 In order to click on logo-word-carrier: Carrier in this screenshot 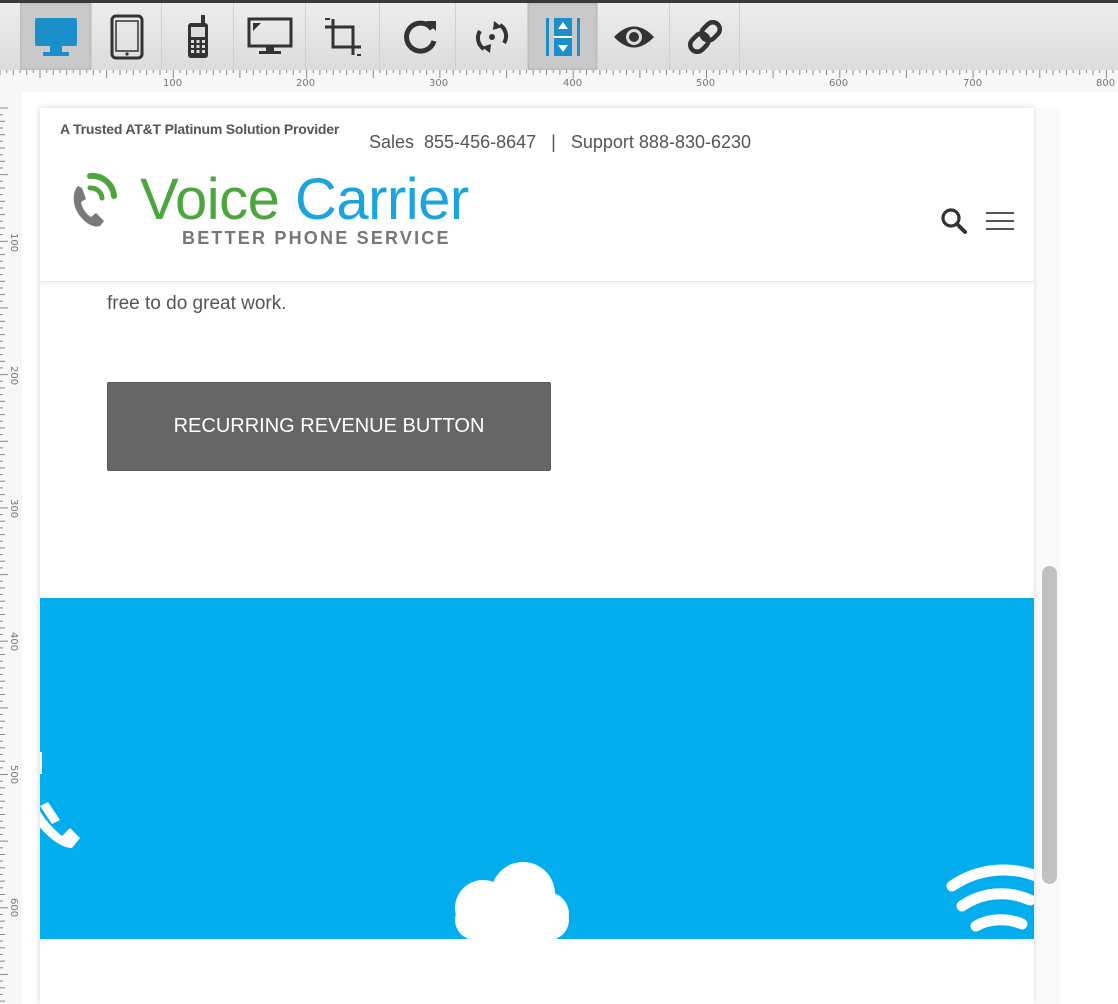, I will do `click(382, 199)`.